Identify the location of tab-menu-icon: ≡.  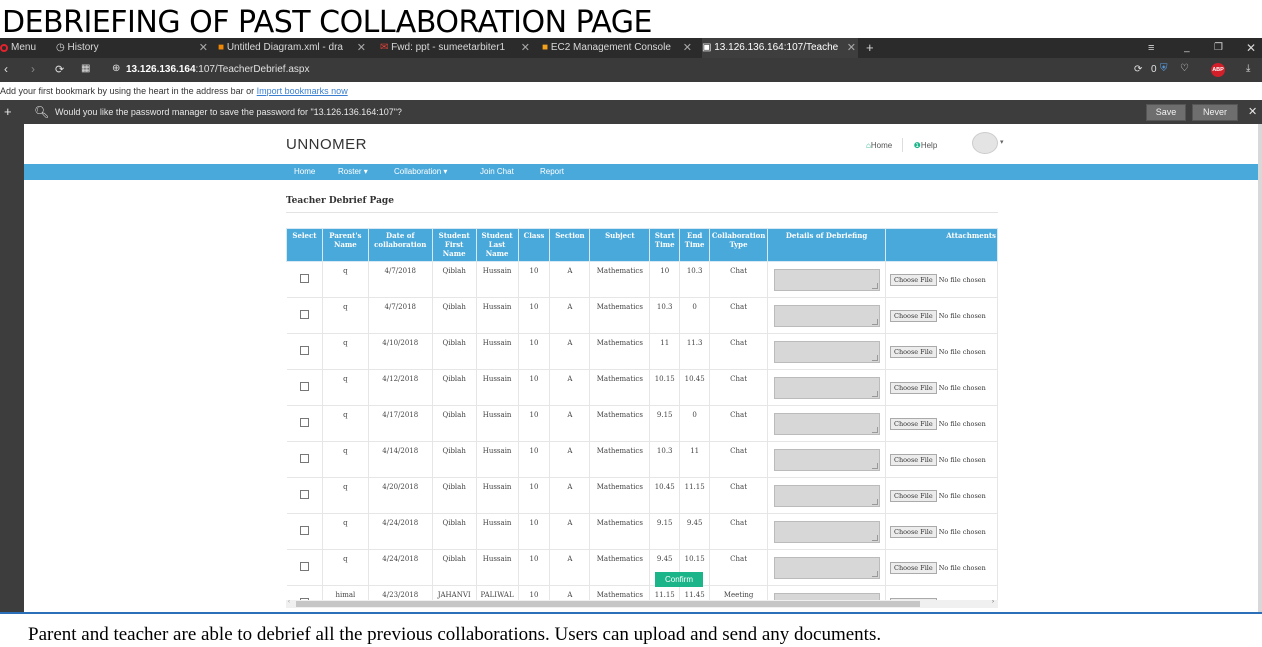
(1155, 48).